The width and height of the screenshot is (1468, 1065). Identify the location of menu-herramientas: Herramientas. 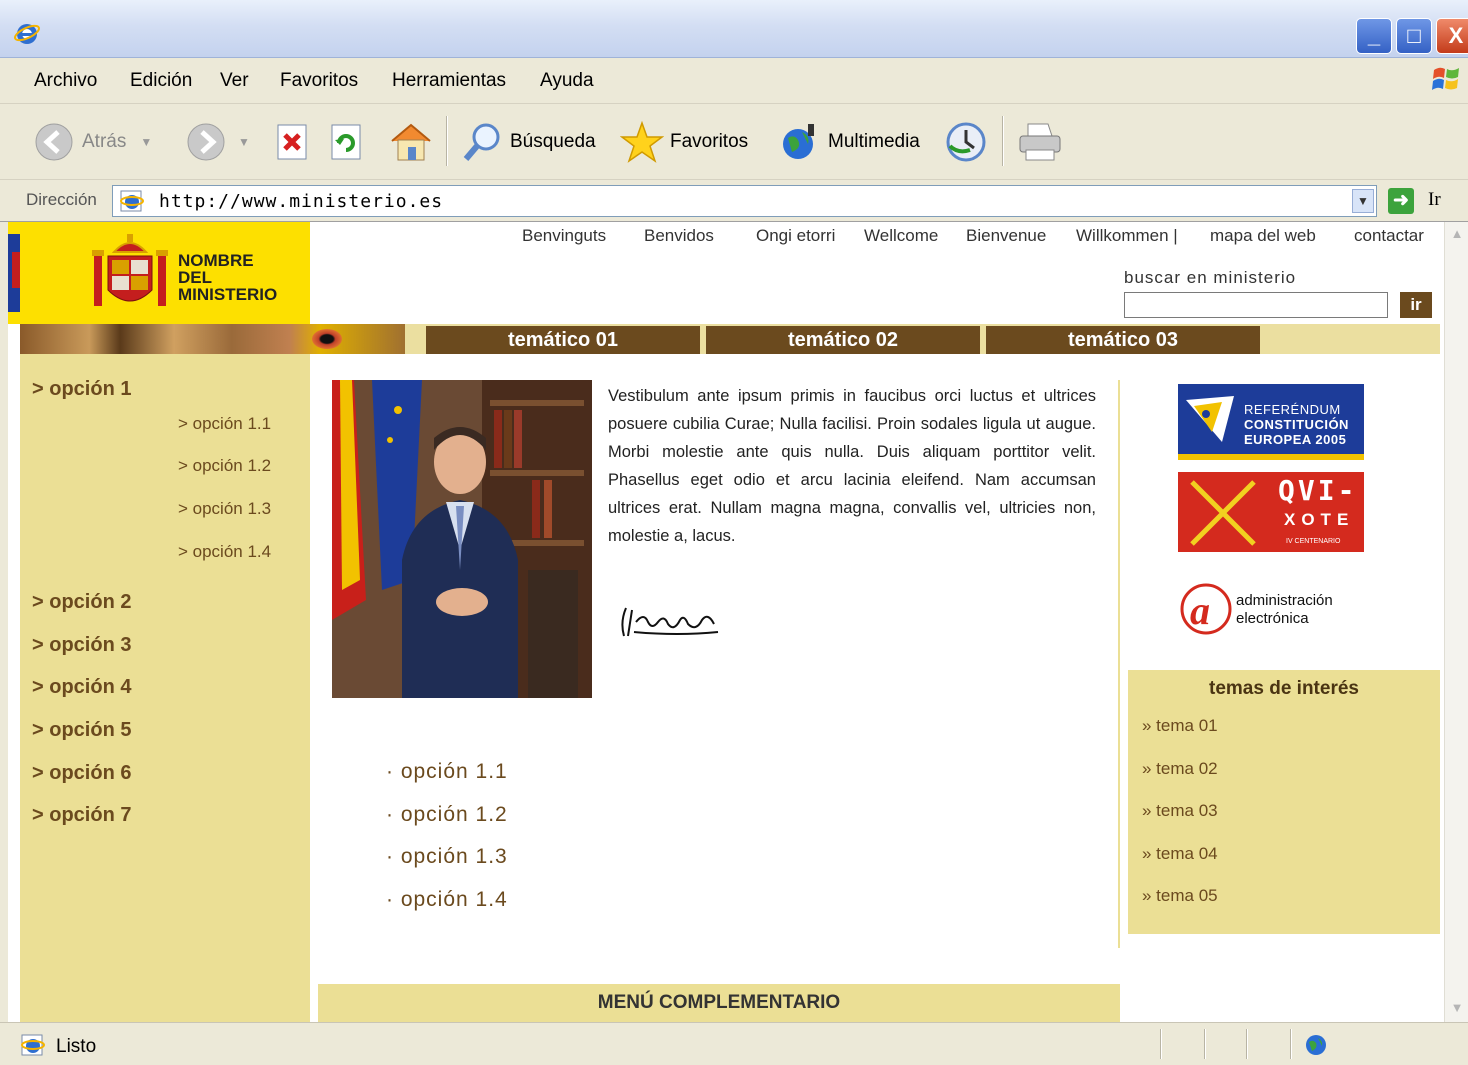
(449, 81).